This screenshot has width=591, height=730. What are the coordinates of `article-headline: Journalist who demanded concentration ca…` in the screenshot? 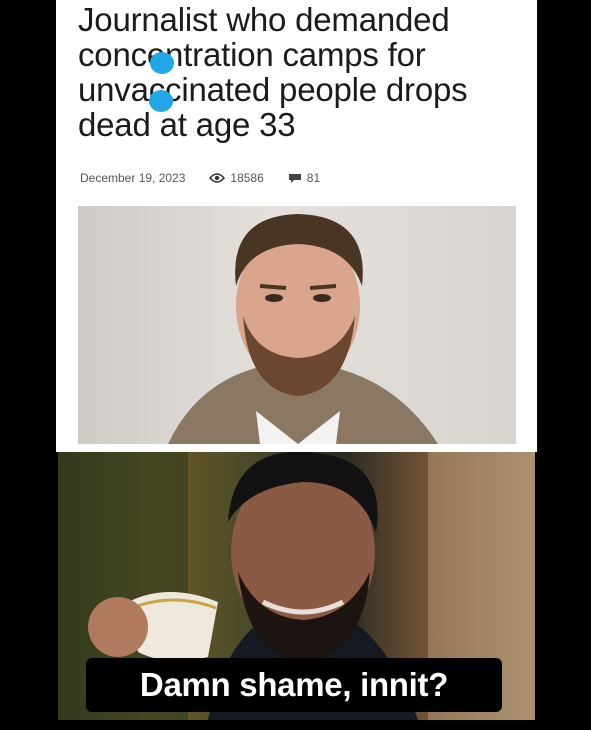 It's located at (273, 72).